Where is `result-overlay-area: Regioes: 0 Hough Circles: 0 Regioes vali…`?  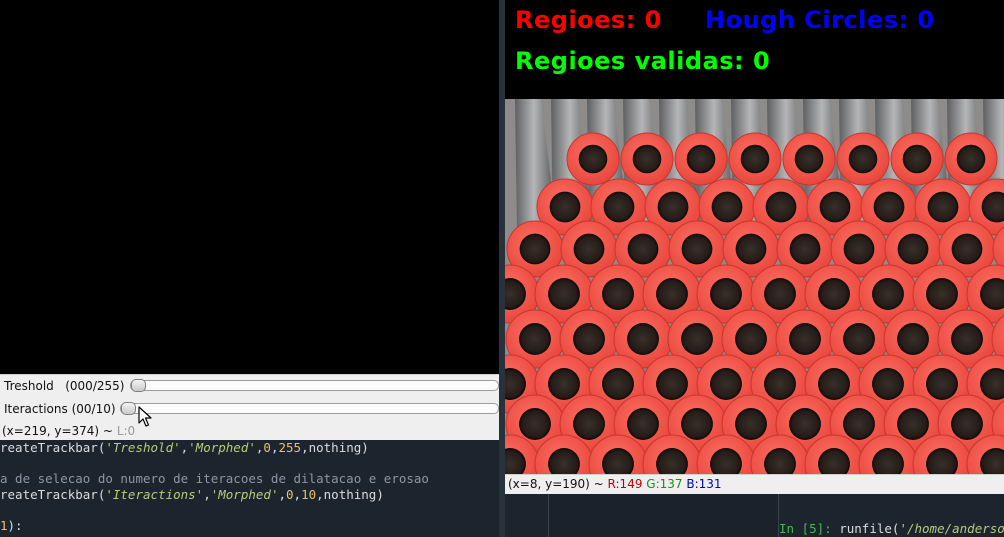
result-overlay-area: Regioes: 0 Hough Circles: 0 Regioes vali… is located at coordinates (754, 49).